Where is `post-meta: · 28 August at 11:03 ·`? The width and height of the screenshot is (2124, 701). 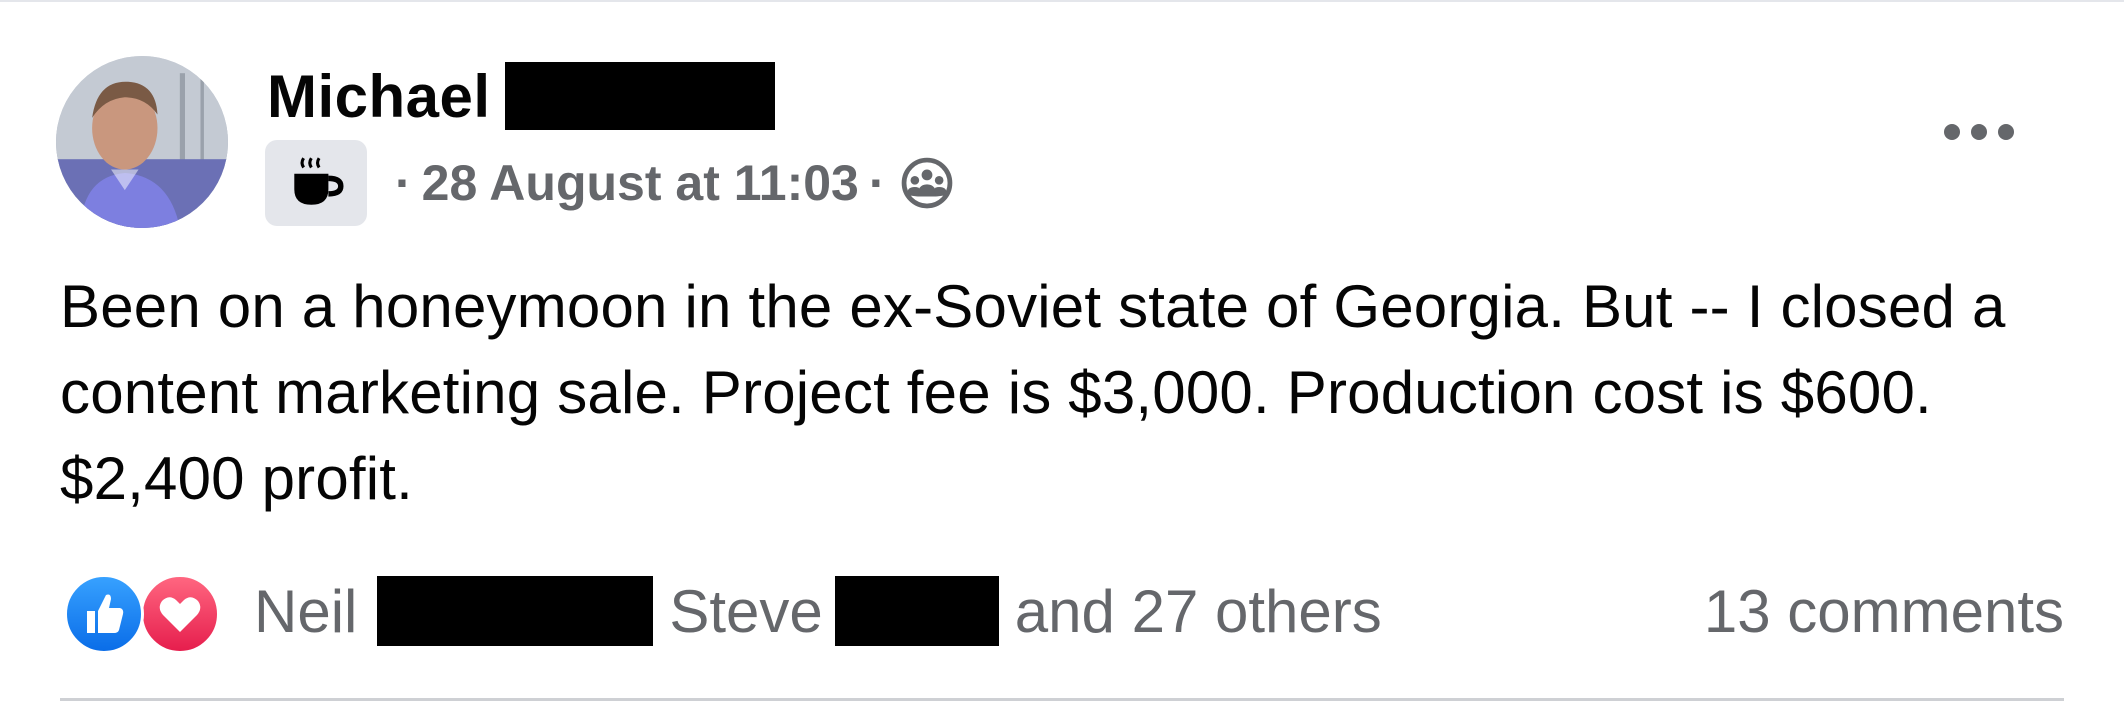 post-meta: · 28 August at 11:03 · is located at coordinates (609, 183).